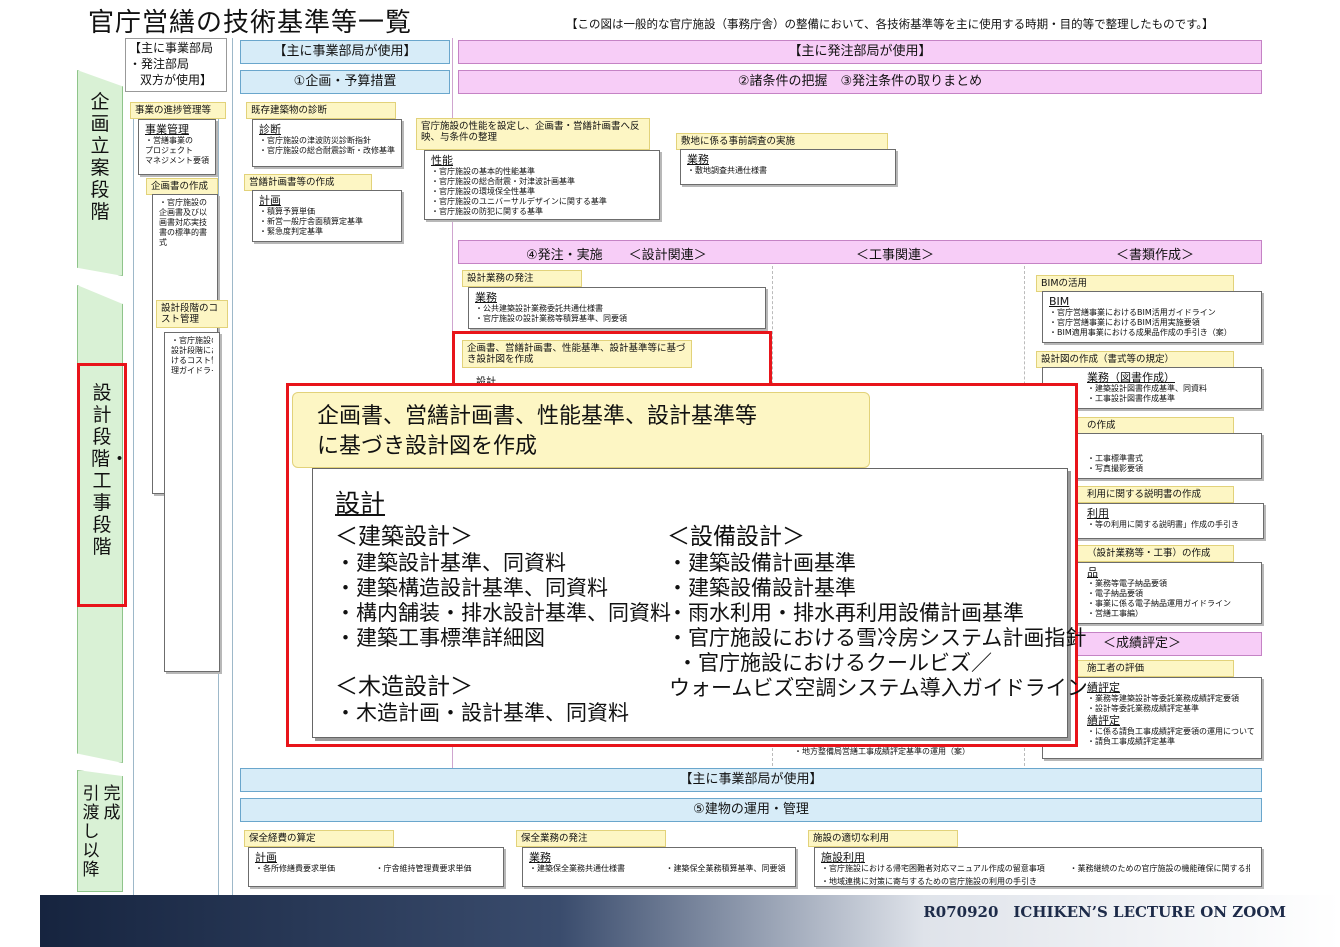 Image resolution: width=1340 pixels, height=947 pixels. I want to click on header-step23: ②諸条件の把握 ③発注条件の取りまとめ, so click(860, 82).